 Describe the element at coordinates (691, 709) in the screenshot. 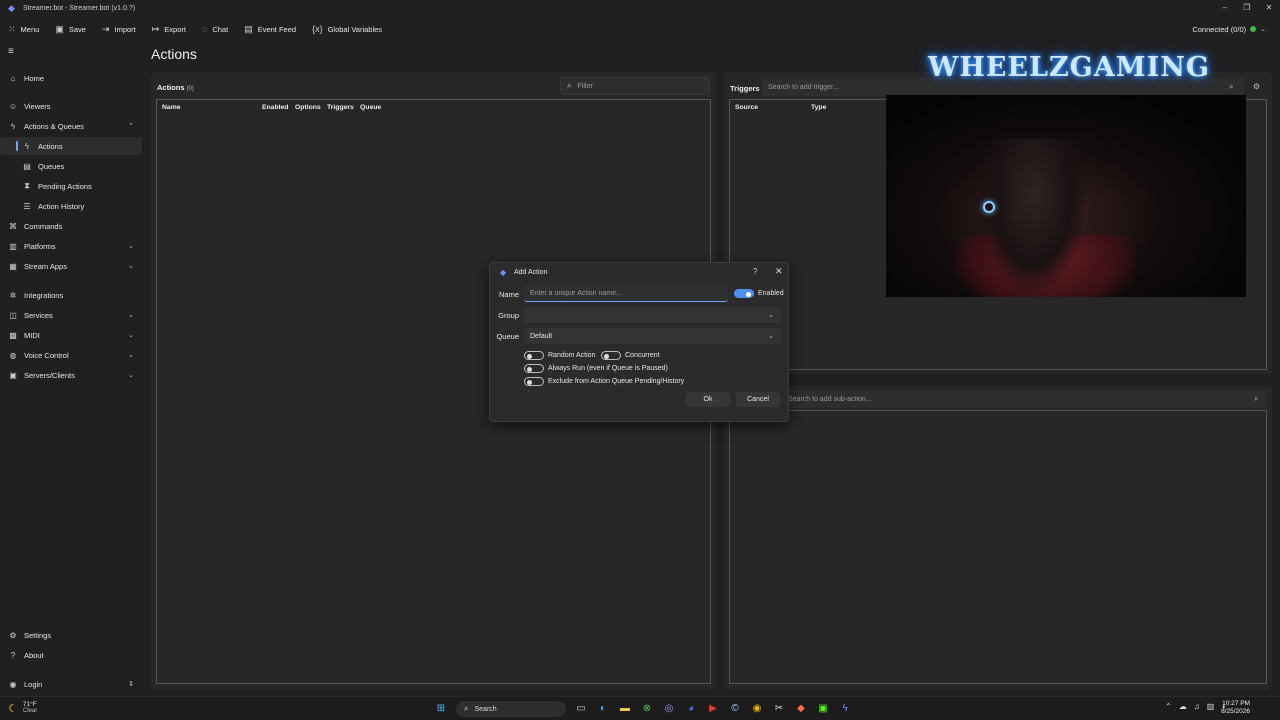

I see `discord-icon: ◕` at that location.